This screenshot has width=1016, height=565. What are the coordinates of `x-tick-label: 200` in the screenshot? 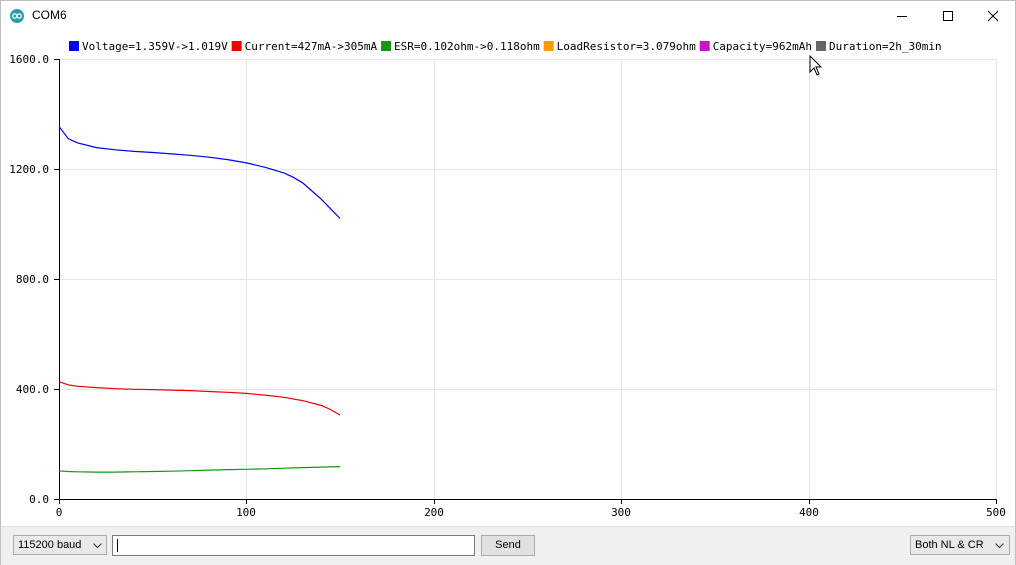 It's located at (434, 512).